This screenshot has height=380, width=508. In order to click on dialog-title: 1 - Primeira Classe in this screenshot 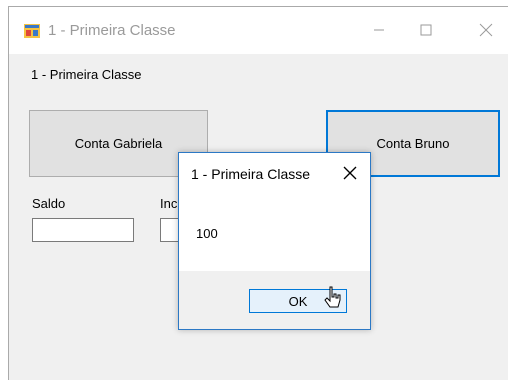, I will do `click(251, 174)`.